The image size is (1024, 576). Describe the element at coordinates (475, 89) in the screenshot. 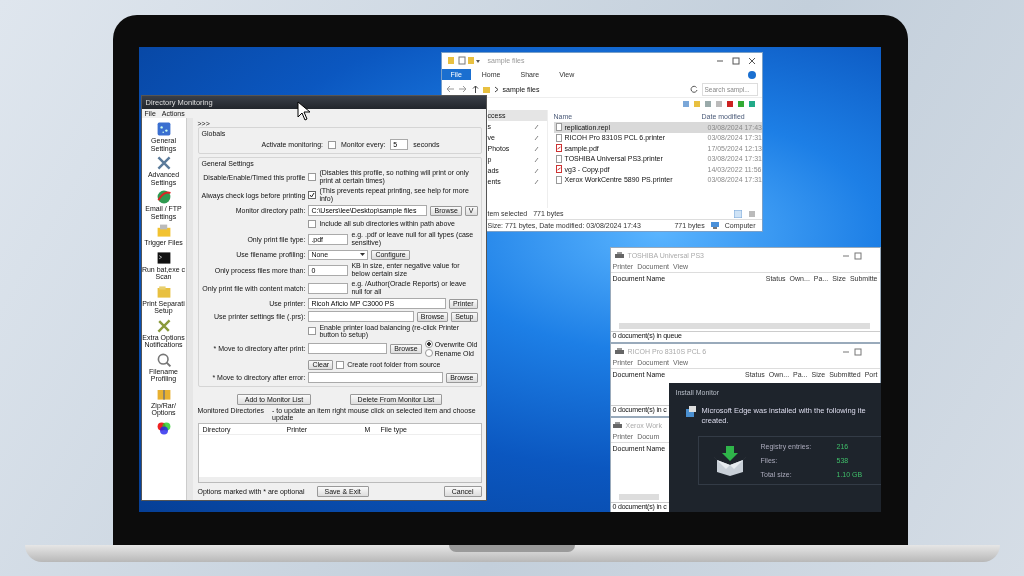

I see `up-arrow-icon` at that location.